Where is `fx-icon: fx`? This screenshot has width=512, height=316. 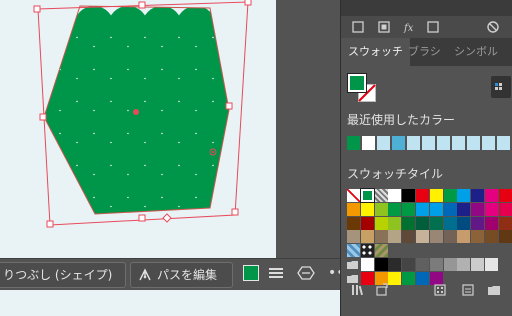
fx-icon: fx is located at coordinates (410, 27).